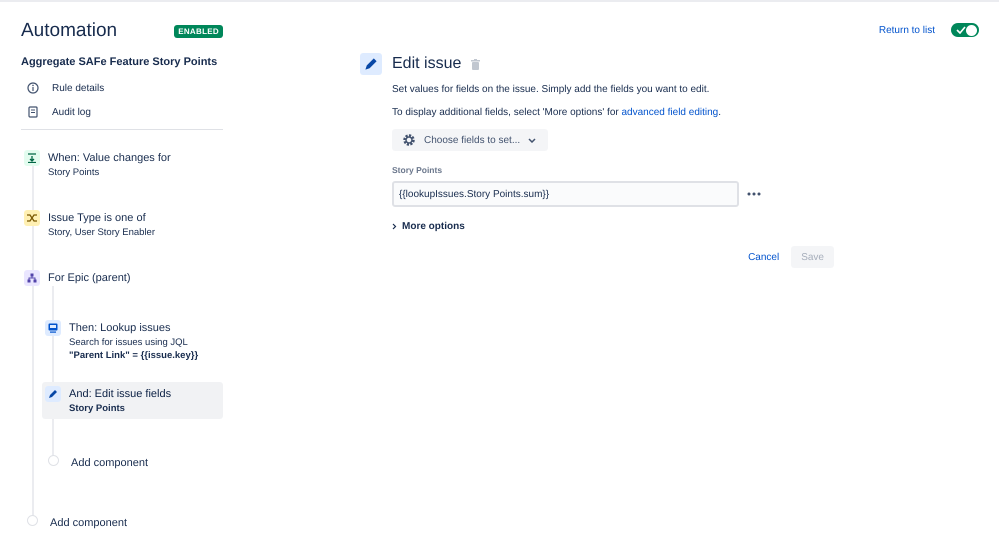  Describe the element at coordinates (532, 140) in the screenshot. I see `chevron-down-icon` at that location.